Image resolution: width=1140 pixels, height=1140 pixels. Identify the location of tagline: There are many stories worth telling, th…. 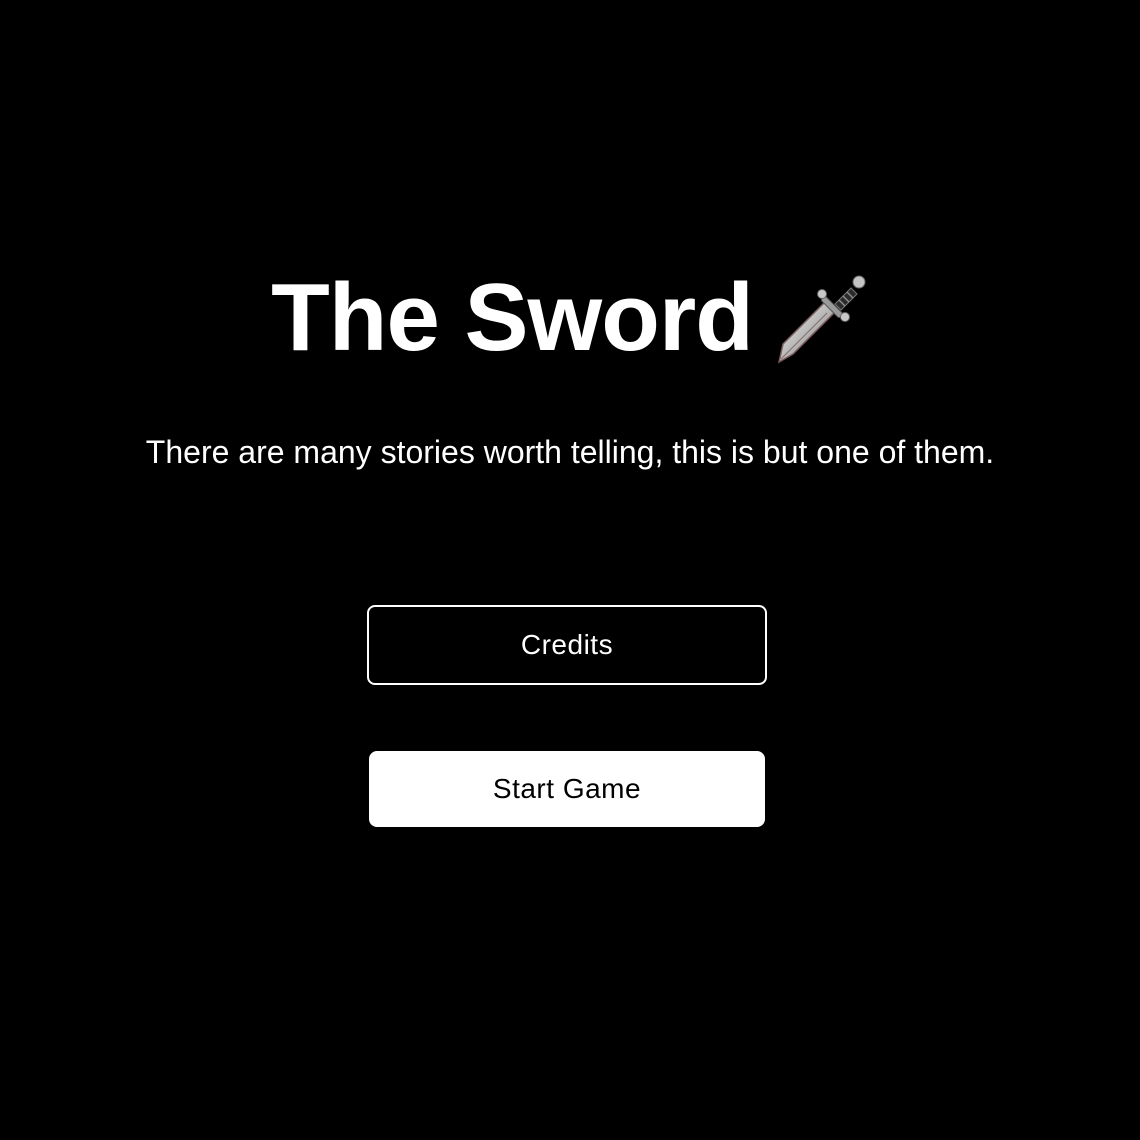
(570, 452).